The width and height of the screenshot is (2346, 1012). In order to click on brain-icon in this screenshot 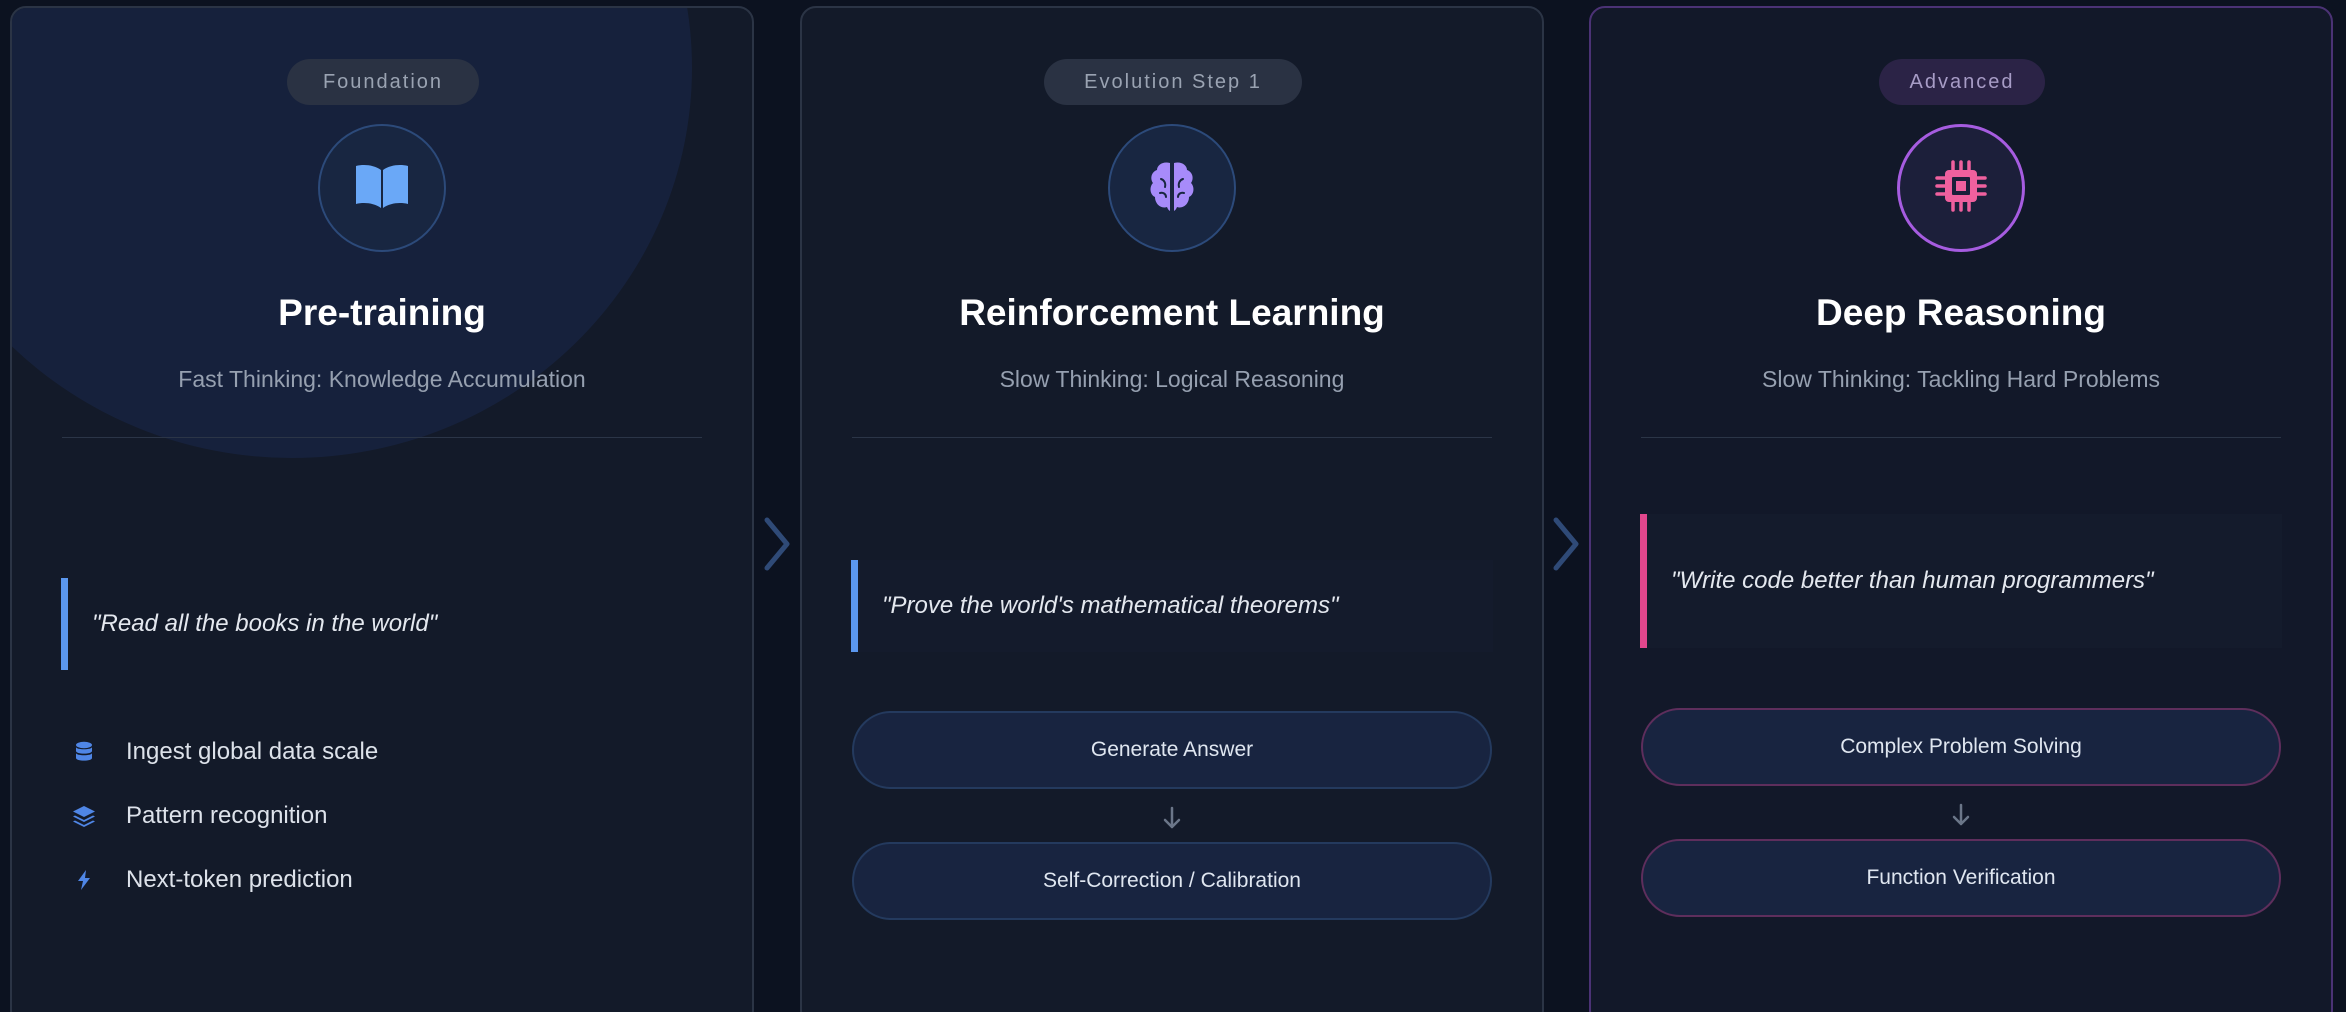, I will do `click(1172, 188)`.